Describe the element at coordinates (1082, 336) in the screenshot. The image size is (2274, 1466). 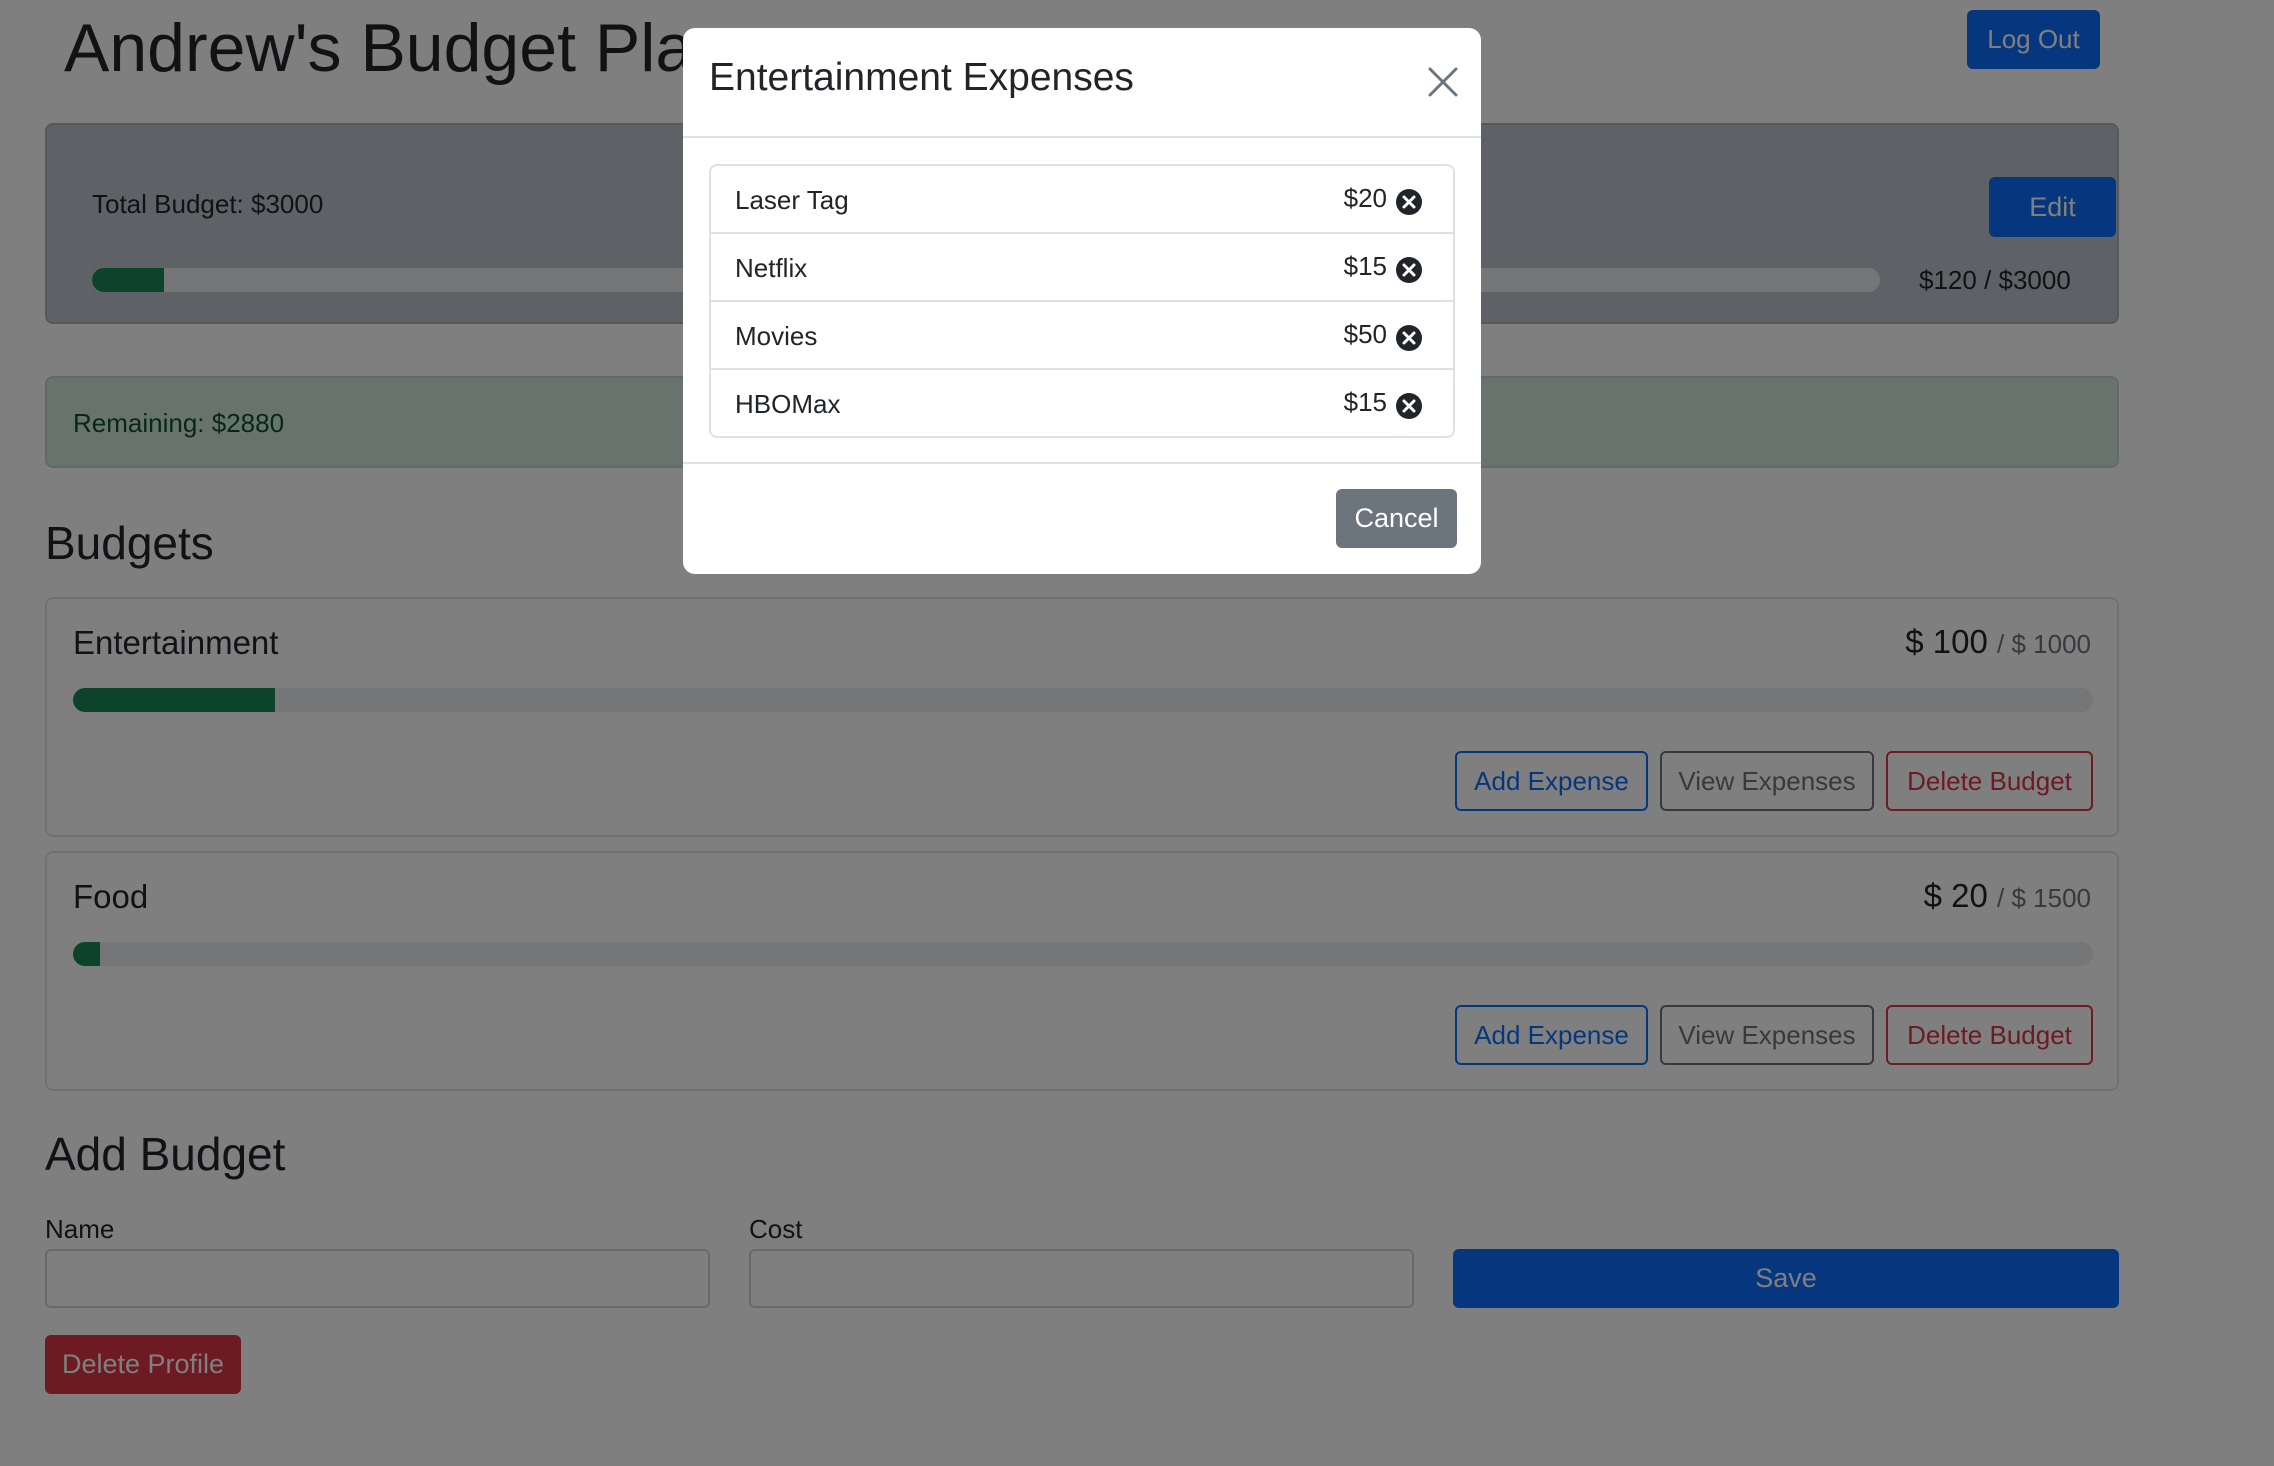
I see `list-item: Movies $50` at that location.